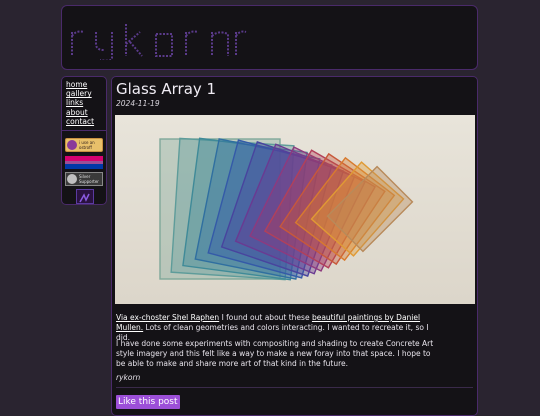 Image resolution: width=540 pixels, height=416 pixels. I want to click on post-author: rykorn, so click(128, 377).